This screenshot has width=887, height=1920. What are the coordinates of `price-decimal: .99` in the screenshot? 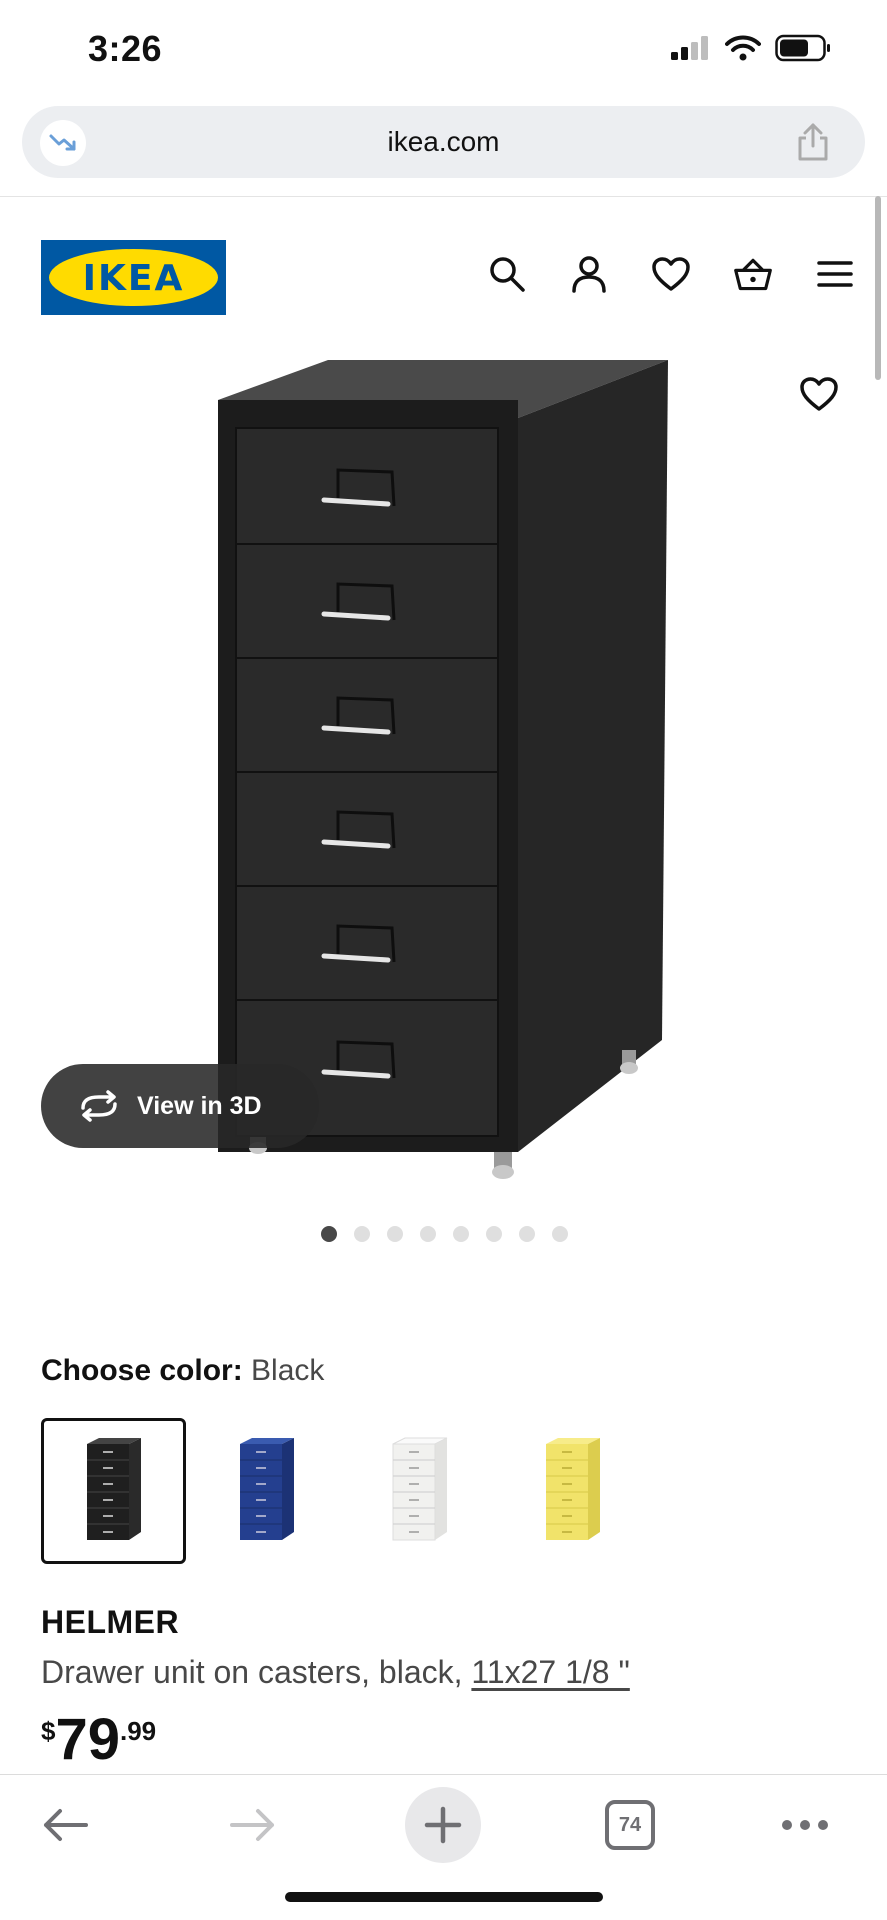 It's located at (138, 1731).